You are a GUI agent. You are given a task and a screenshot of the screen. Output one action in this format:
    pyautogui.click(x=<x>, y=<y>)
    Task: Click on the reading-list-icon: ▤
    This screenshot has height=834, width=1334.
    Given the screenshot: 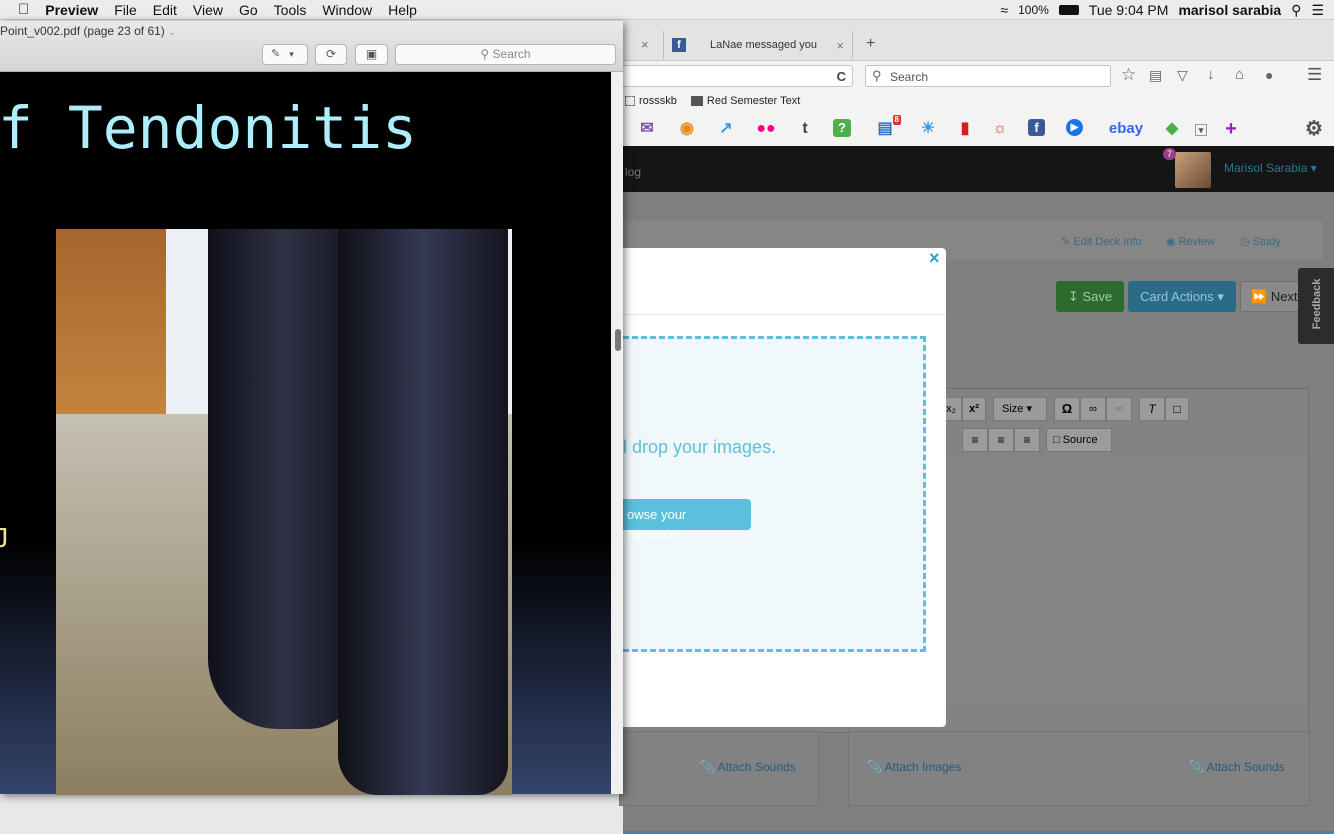 What is the action you would take?
    pyautogui.click(x=1155, y=75)
    